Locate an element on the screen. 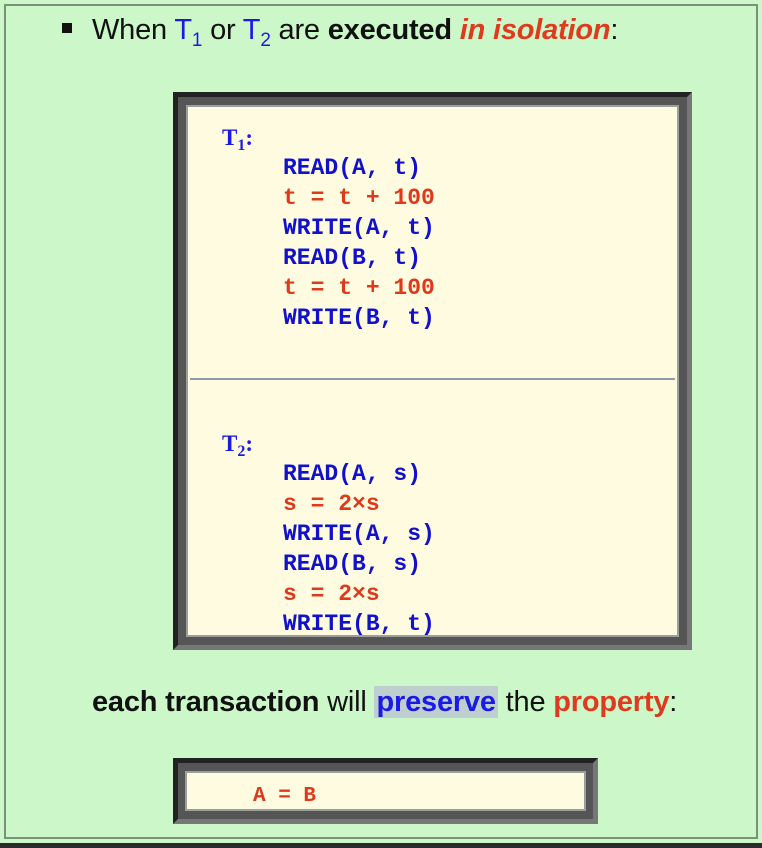  bullet-executed: executed is located at coordinates (389, 30).